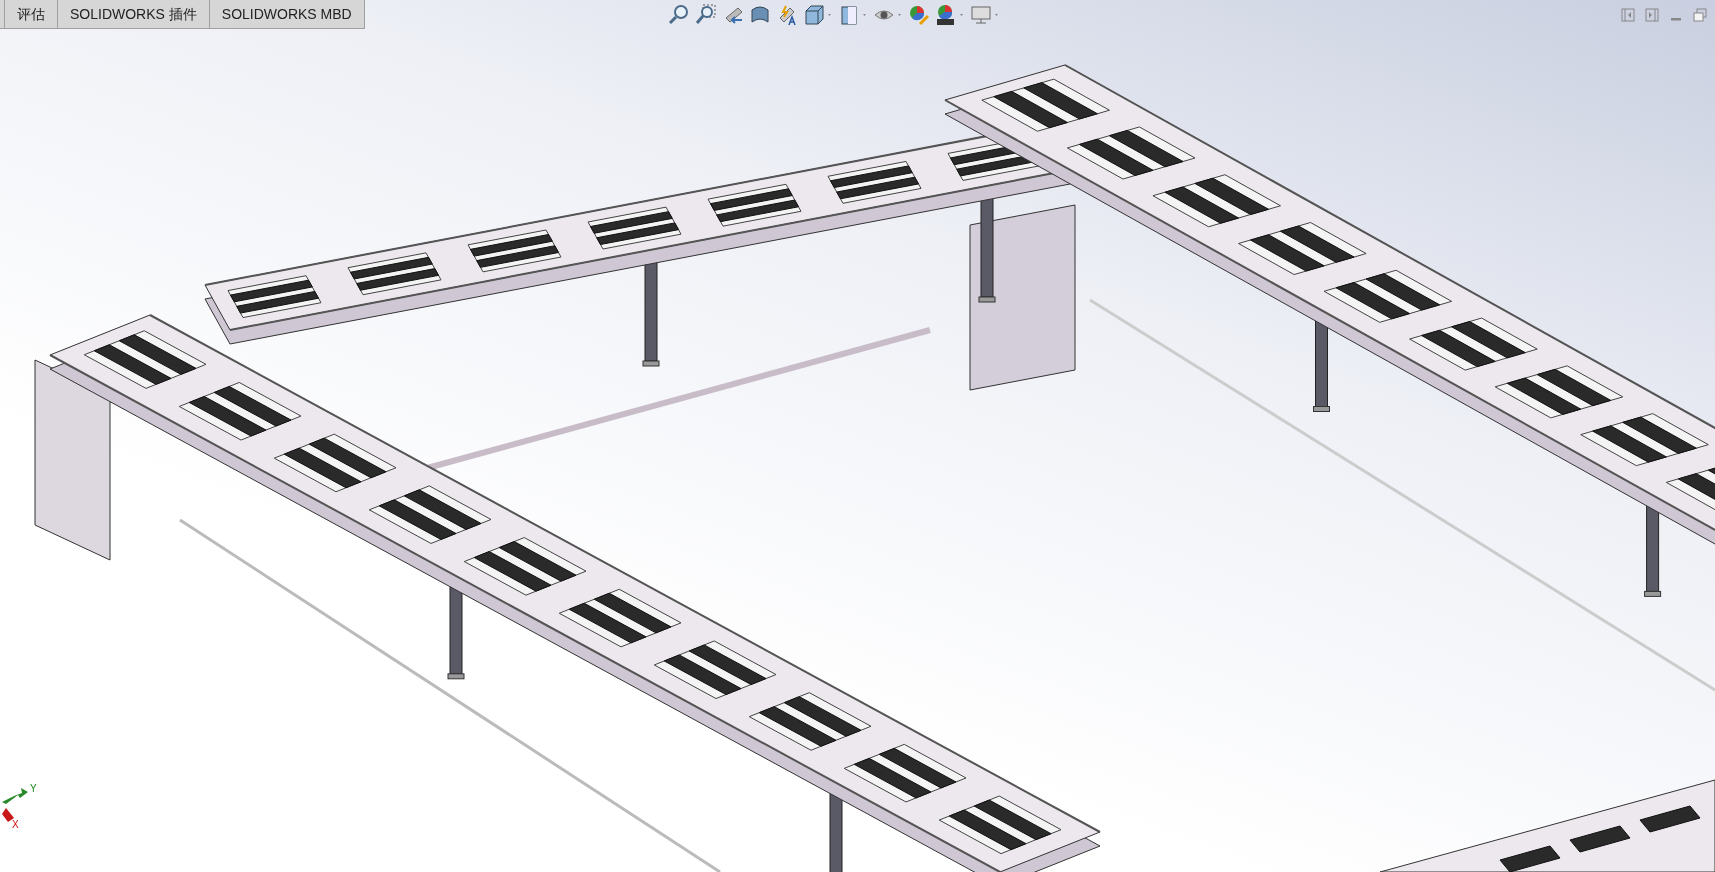  What do you see at coordinates (1700, 15) in the screenshot?
I see `restore-icon` at bounding box center [1700, 15].